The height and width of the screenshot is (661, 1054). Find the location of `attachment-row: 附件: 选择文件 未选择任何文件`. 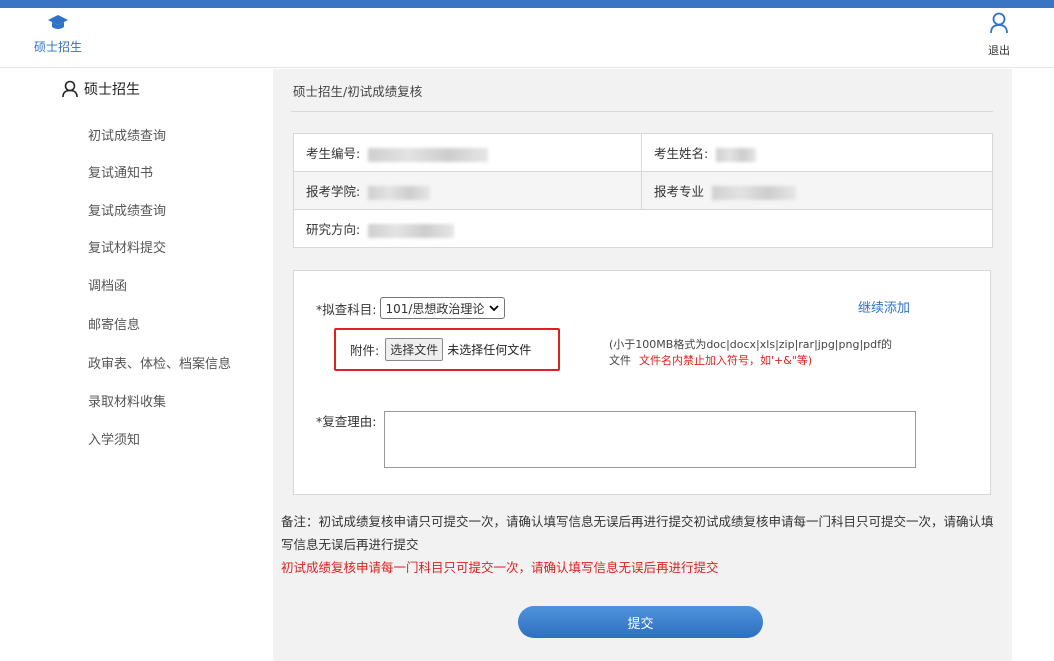

attachment-row: 附件: 选择文件 未选择任何文件 is located at coordinates (447, 349).